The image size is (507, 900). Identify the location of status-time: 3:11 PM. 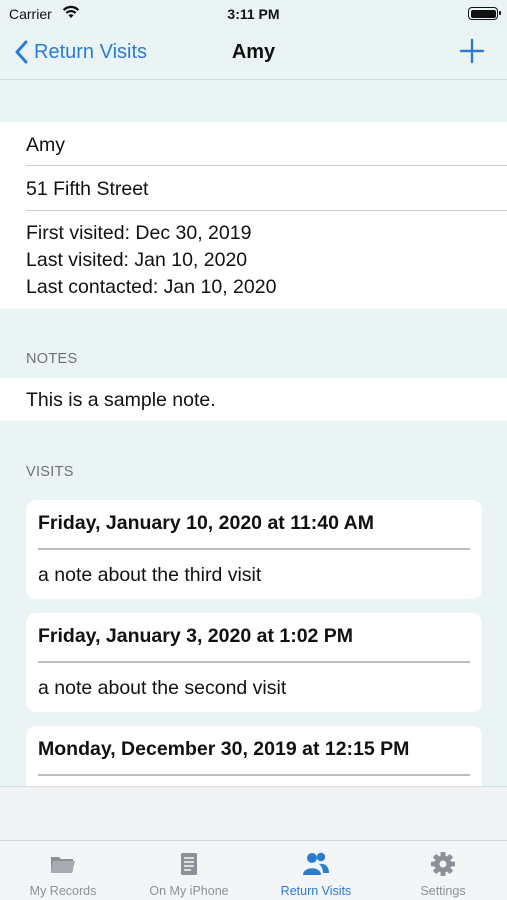
(253, 14).